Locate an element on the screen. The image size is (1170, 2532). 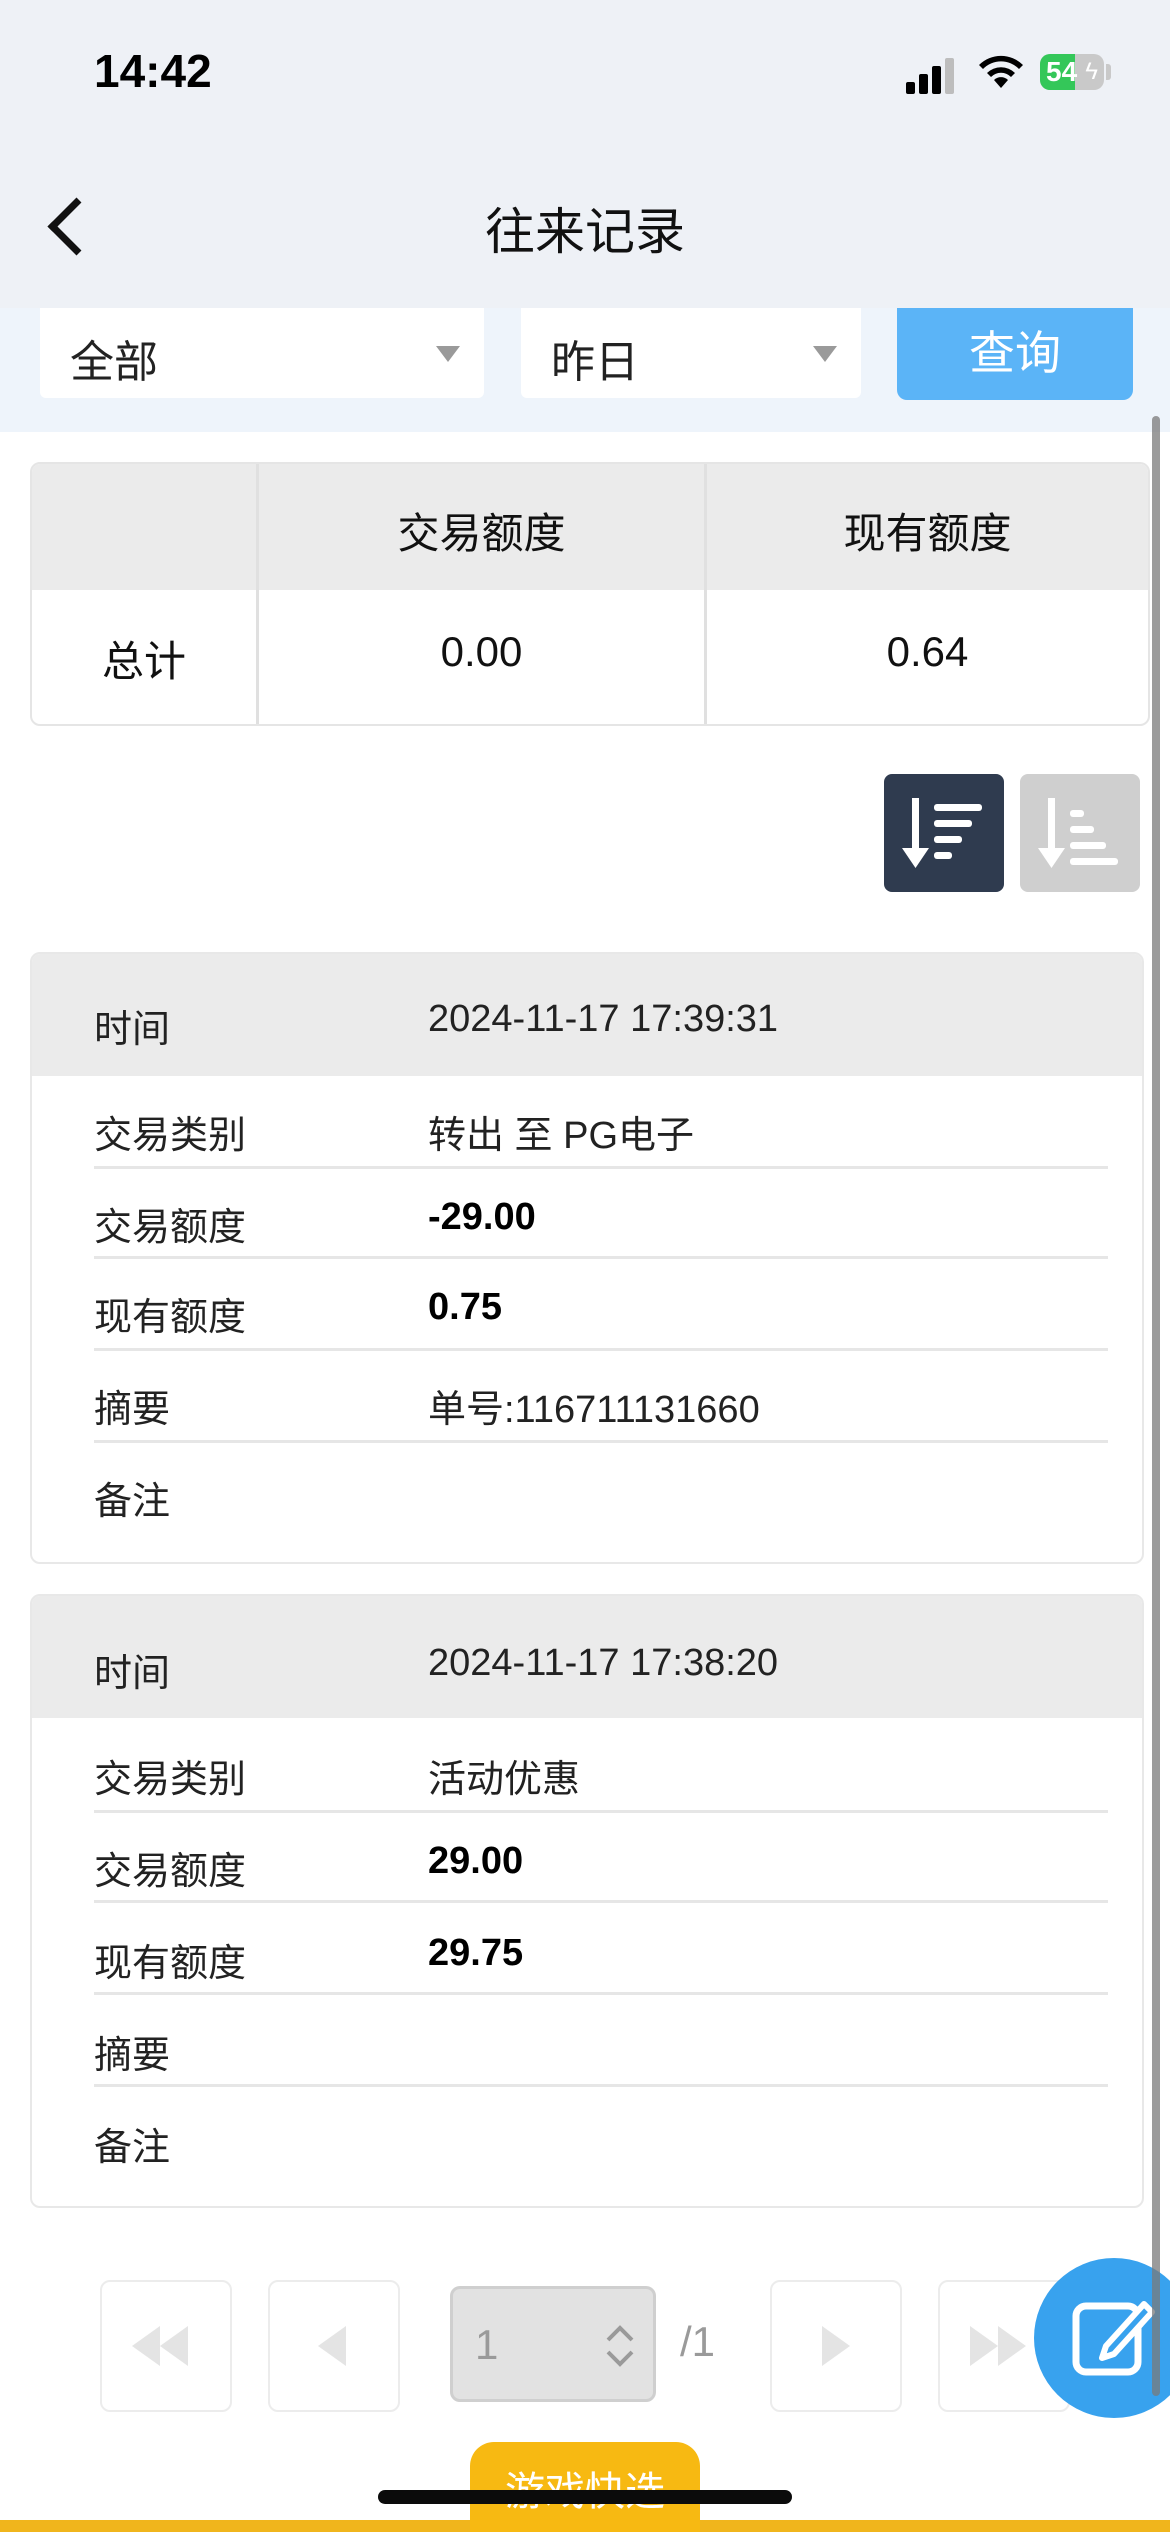
time-value: 2024-11-17 17:39:31 is located at coordinates (603, 1019).